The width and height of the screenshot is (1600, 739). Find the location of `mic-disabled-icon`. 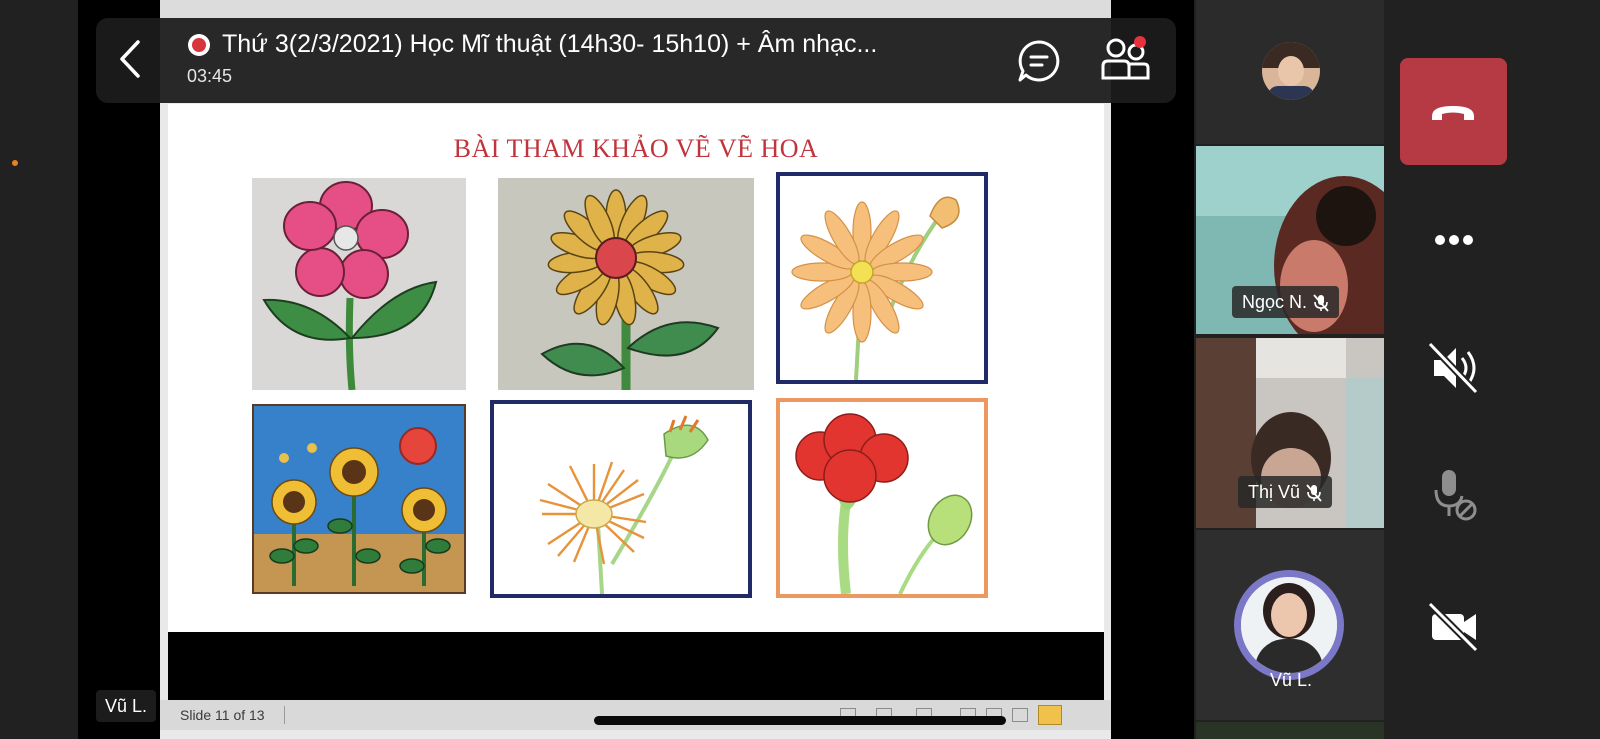

mic-disabled-icon is located at coordinates (1455, 495).